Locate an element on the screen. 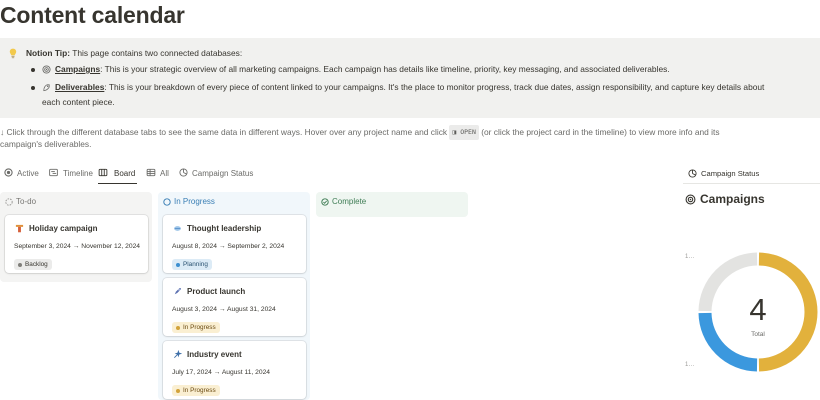 The width and height of the screenshot is (820, 400). board-icon is located at coordinates (103, 172).